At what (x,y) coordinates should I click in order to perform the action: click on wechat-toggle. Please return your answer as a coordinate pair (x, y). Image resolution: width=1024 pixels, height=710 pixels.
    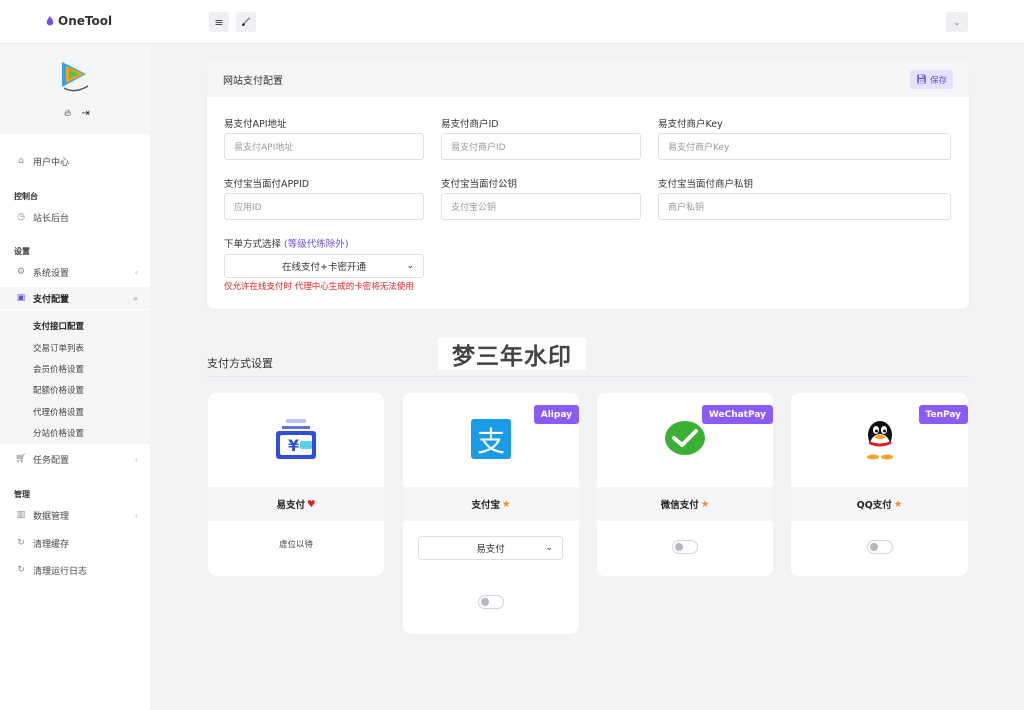
    Looking at the image, I should click on (685, 547).